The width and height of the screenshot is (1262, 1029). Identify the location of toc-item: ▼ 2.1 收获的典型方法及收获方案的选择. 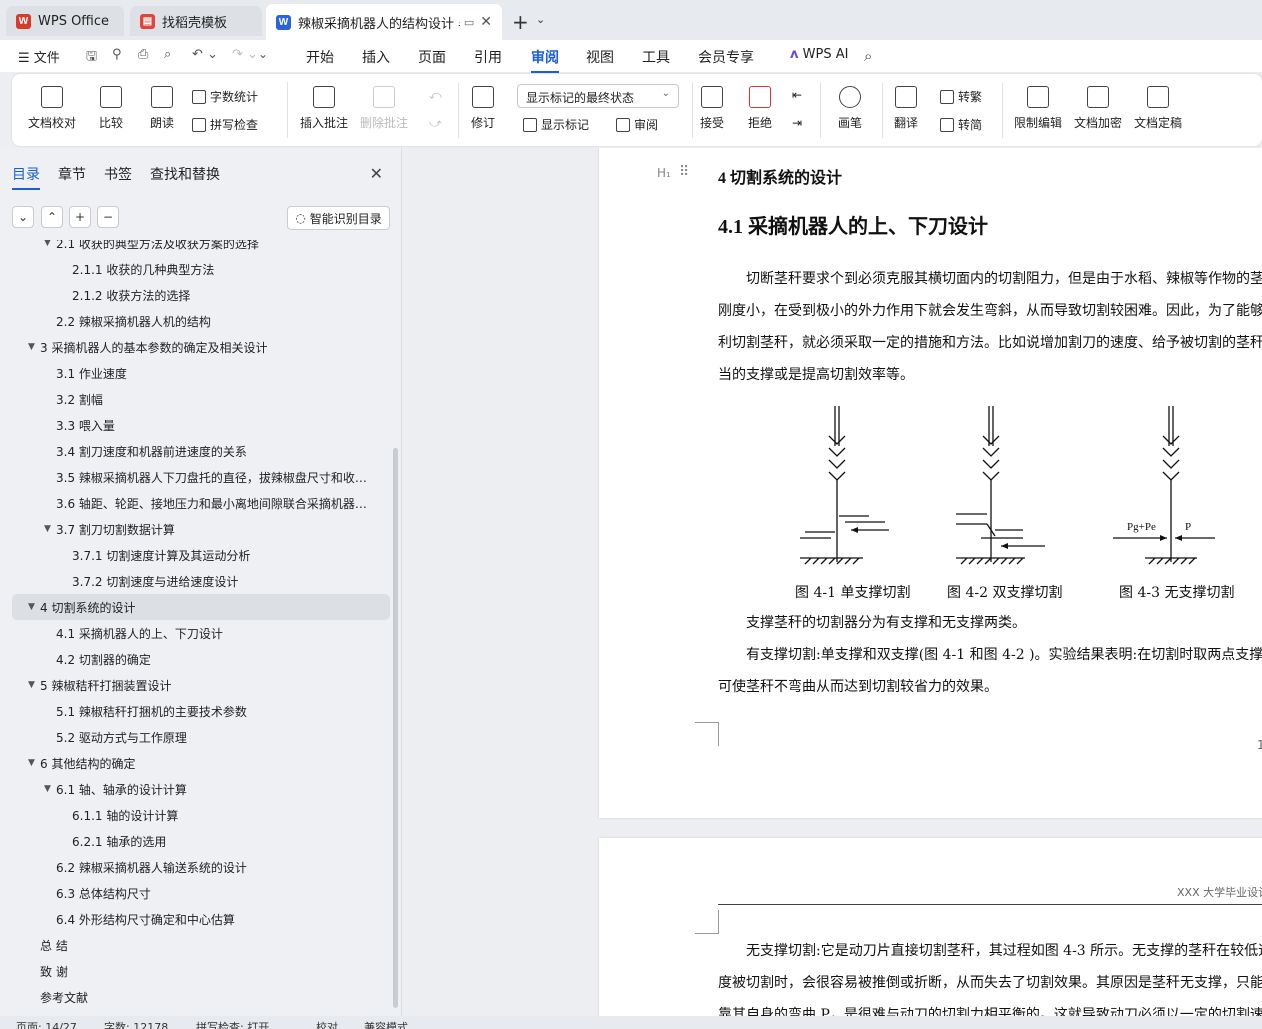
(201, 248).